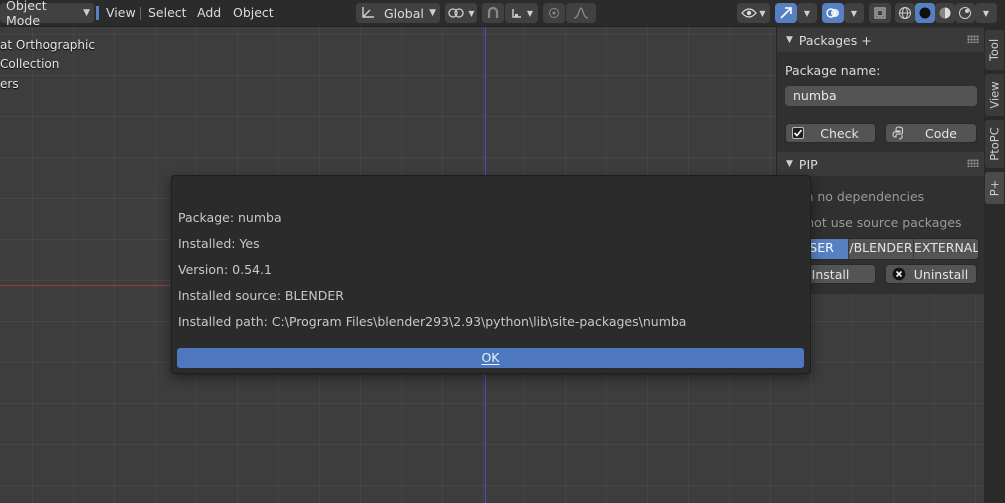 The width and height of the screenshot is (1005, 503). I want to click on tab-tool-label: Tool, so click(994, 50).